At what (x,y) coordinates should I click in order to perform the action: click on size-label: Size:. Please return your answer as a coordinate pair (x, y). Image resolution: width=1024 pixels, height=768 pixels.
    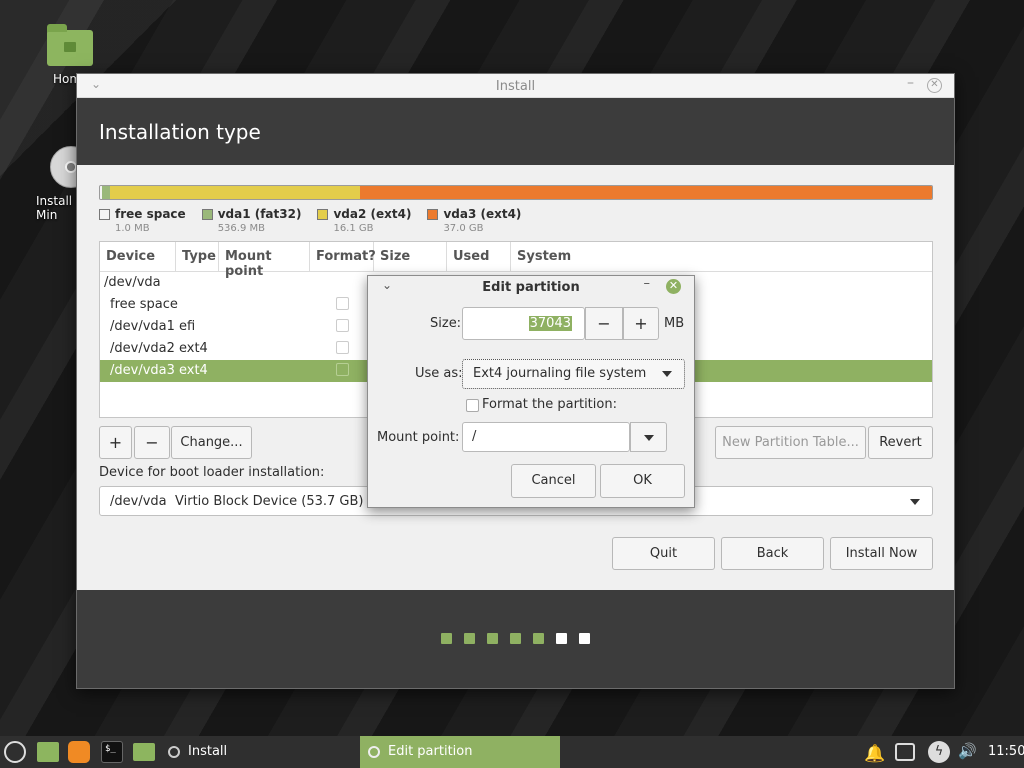
    Looking at the image, I should click on (445, 323).